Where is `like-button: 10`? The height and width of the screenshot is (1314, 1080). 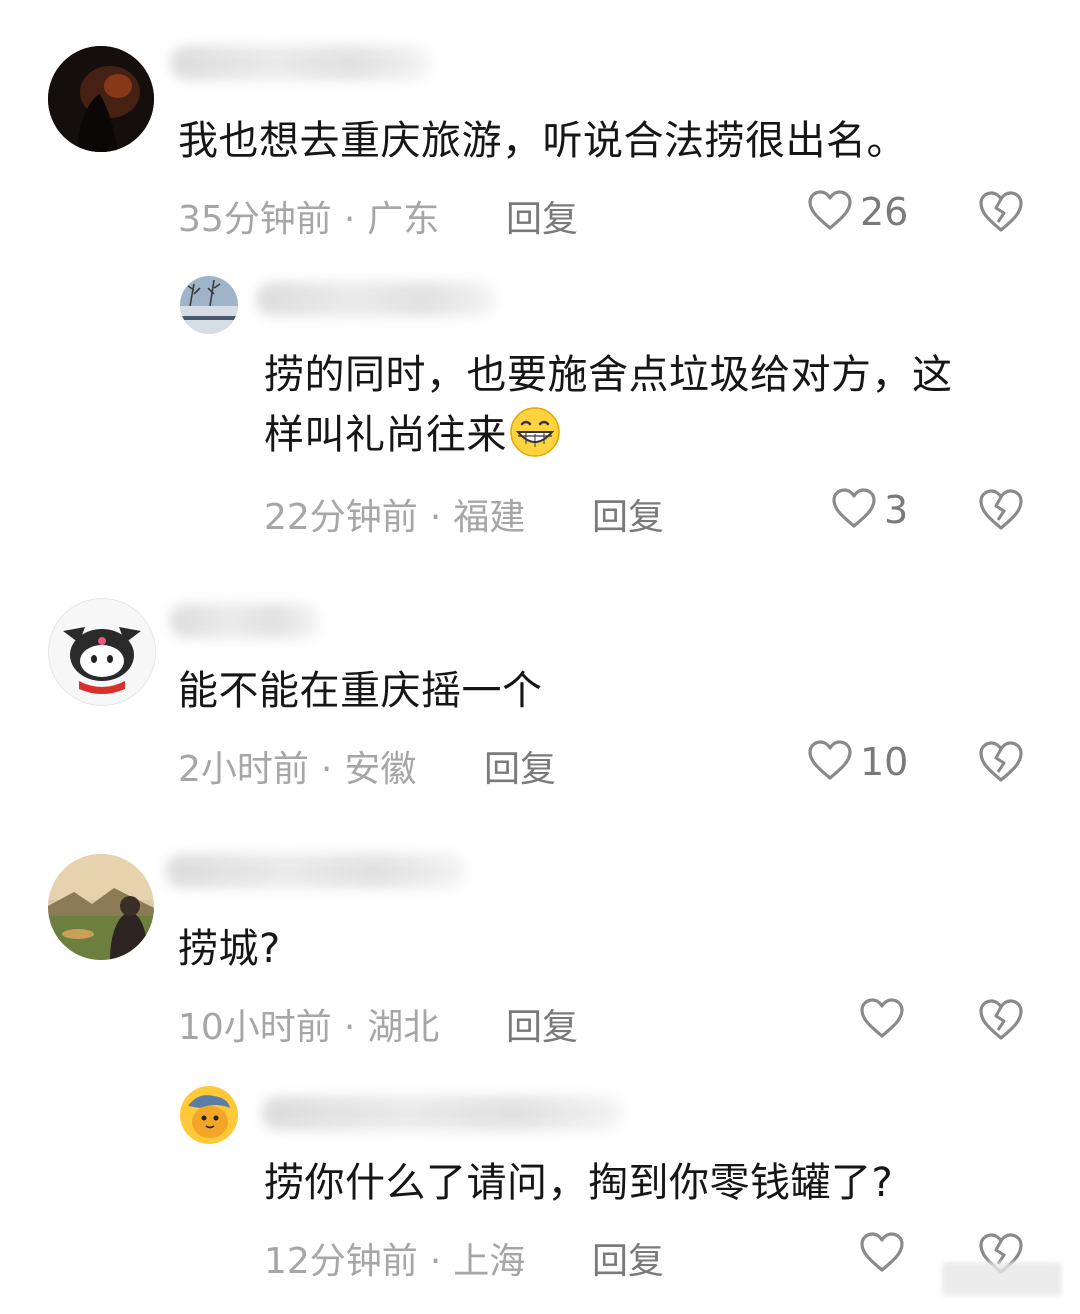
like-button: 10 is located at coordinates (857, 762).